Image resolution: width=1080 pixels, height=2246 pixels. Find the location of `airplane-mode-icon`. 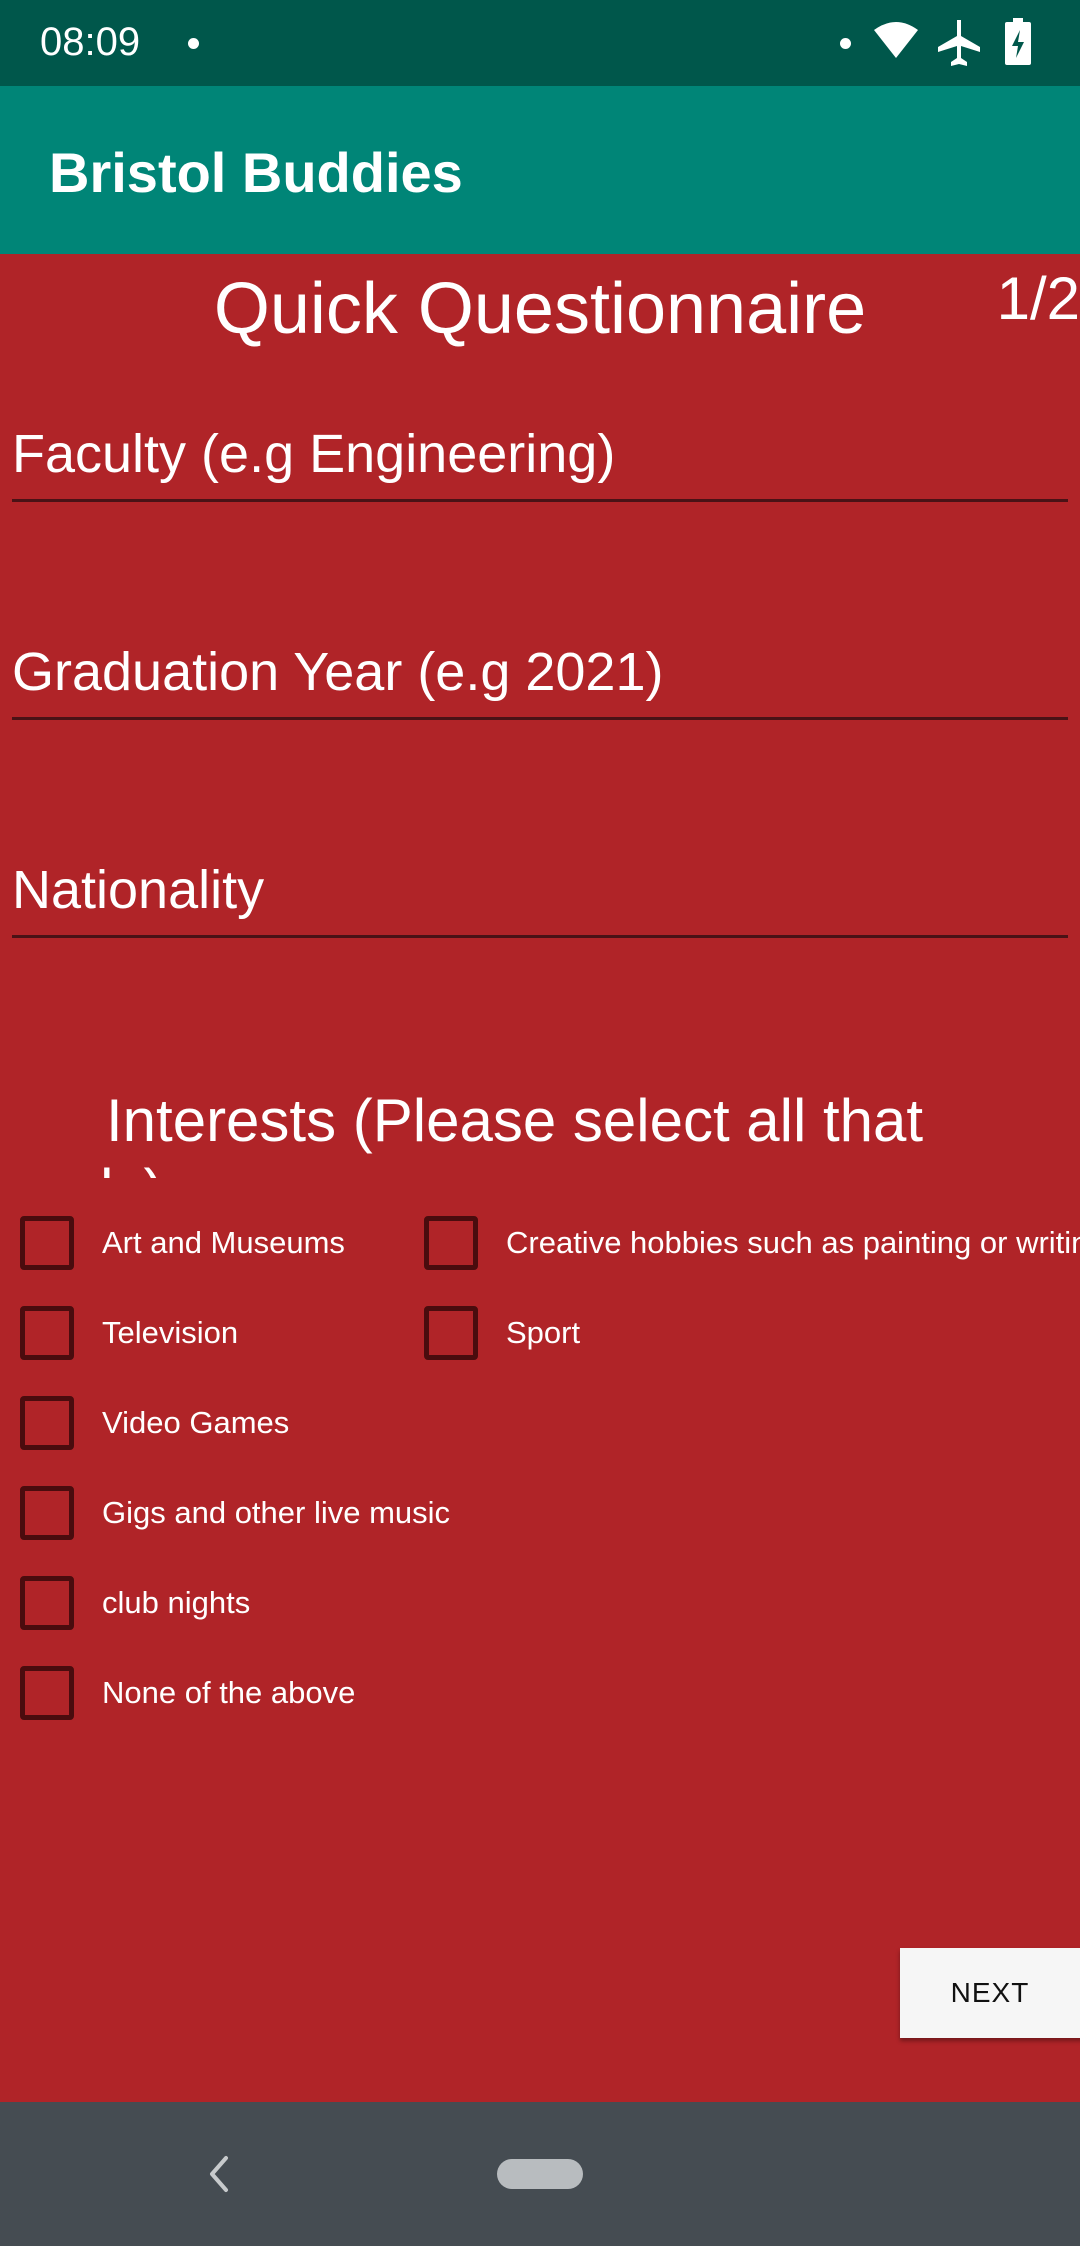

airplane-mode-icon is located at coordinates (959, 43).